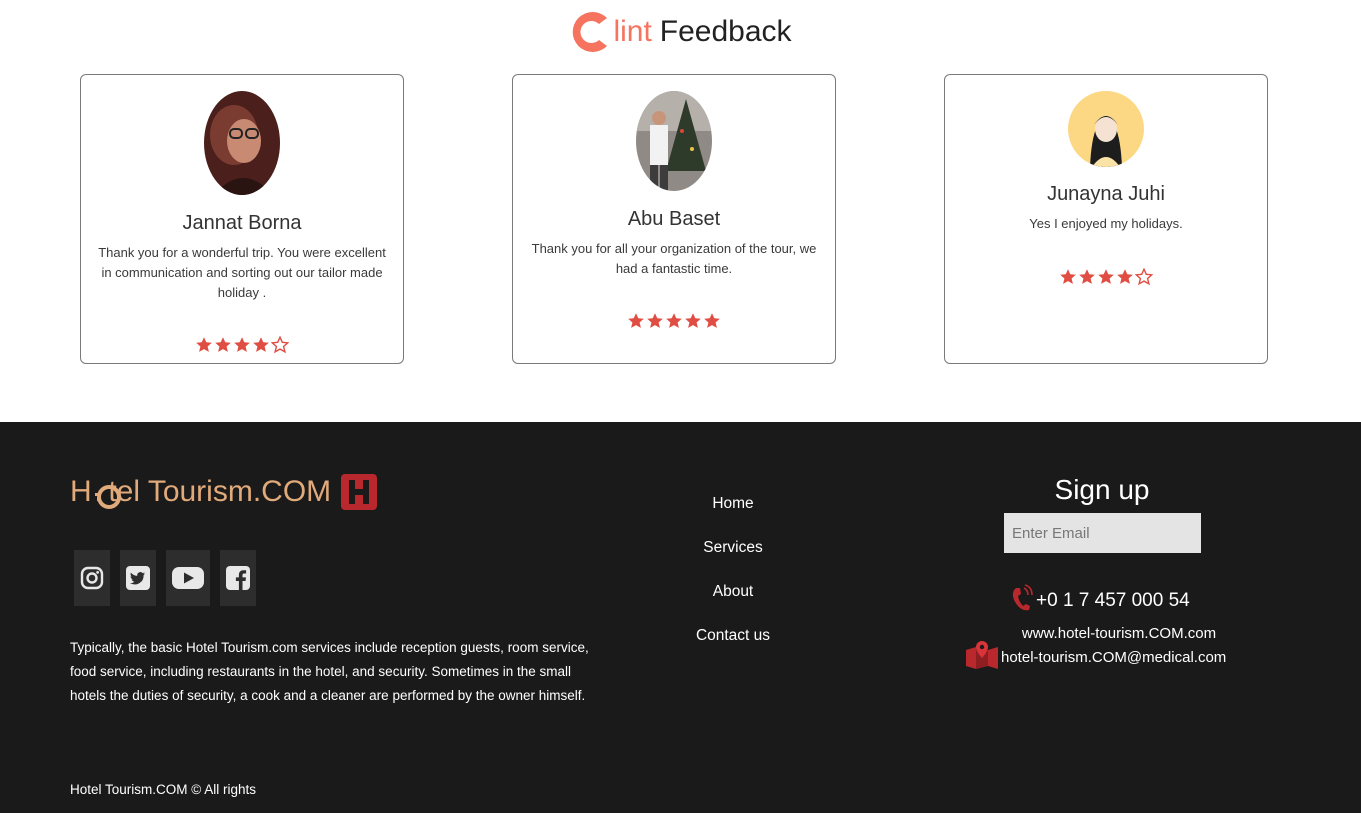 This screenshot has height=813, width=1361. Describe the element at coordinates (138, 578) in the screenshot. I see `twitter-icon` at that location.